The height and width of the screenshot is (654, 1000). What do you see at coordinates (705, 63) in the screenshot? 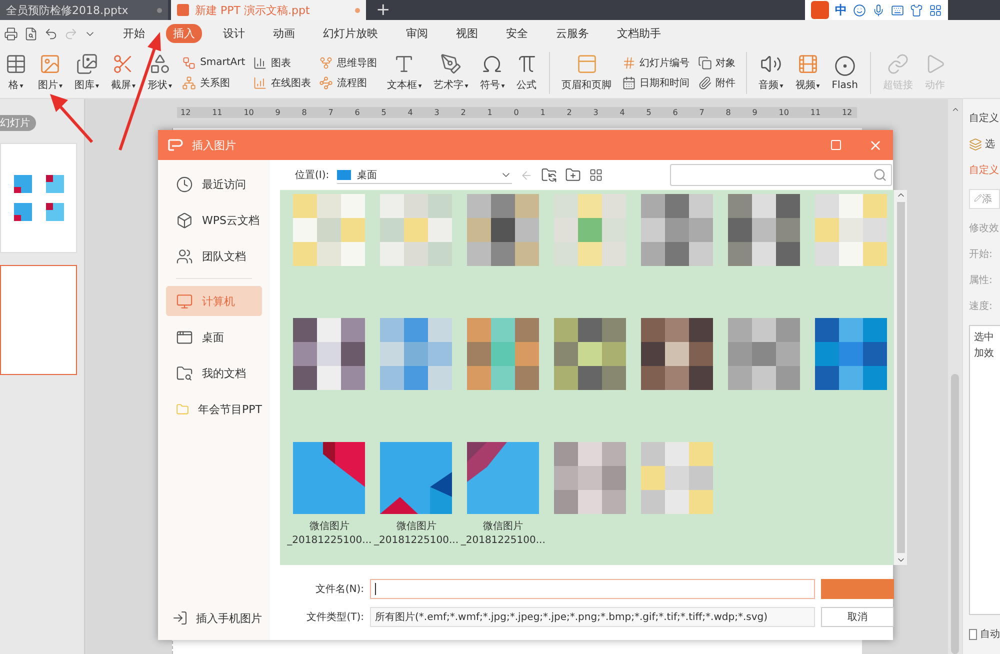
I see `object-icon` at bounding box center [705, 63].